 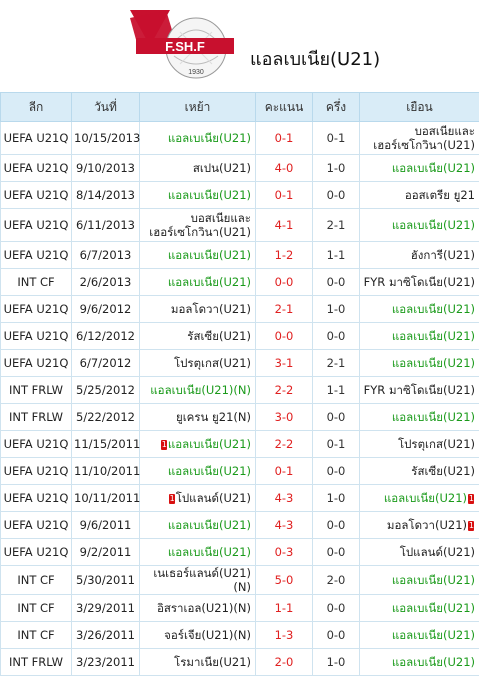 I want to click on cell-away-team: มอลโดวา(U21) 1, so click(x=419, y=525).